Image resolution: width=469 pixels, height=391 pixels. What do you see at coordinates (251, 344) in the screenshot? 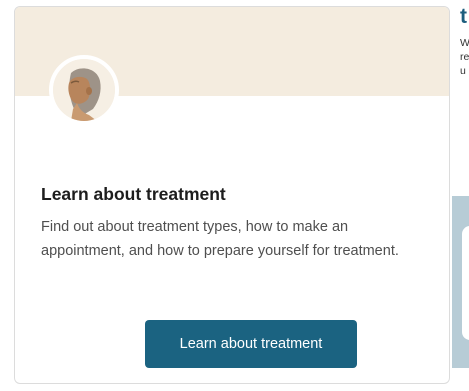
I see `learn-about-treatment-button: Learn about treatment` at bounding box center [251, 344].